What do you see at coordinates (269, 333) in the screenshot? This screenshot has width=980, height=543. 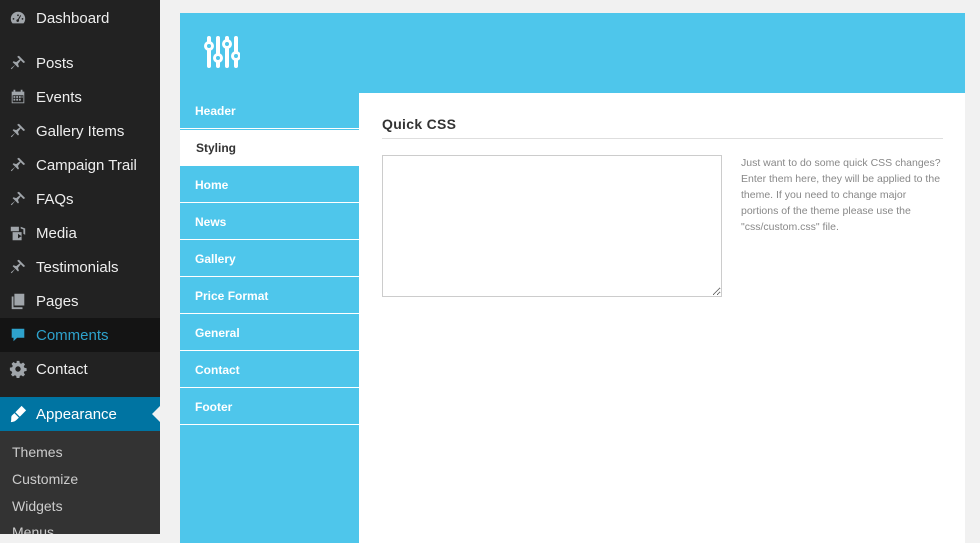 I see `tab-general: General` at bounding box center [269, 333].